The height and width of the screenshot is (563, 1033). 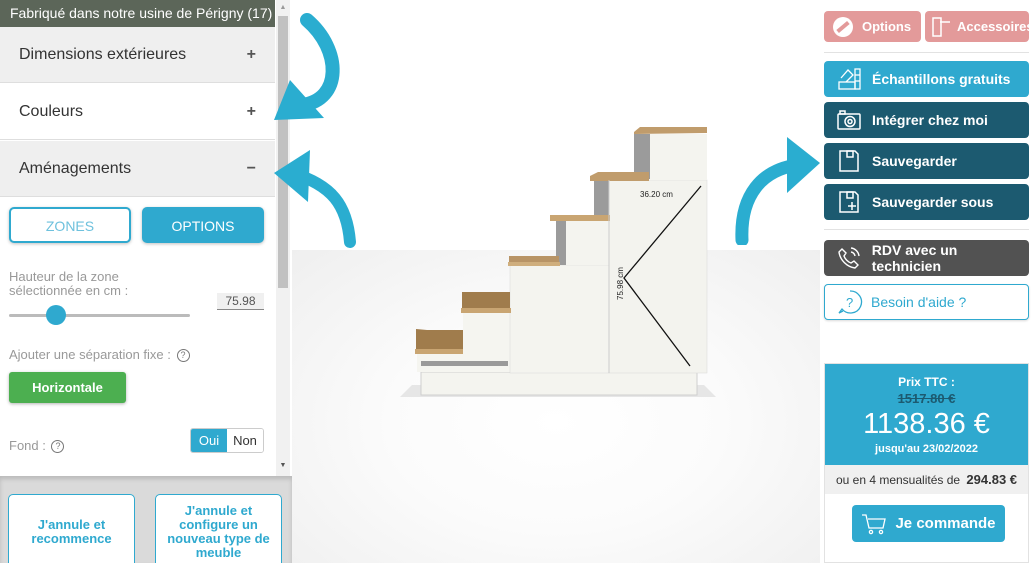 I want to click on technician-appointment-label: RDV avec un technicien, so click(x=914, y=258).